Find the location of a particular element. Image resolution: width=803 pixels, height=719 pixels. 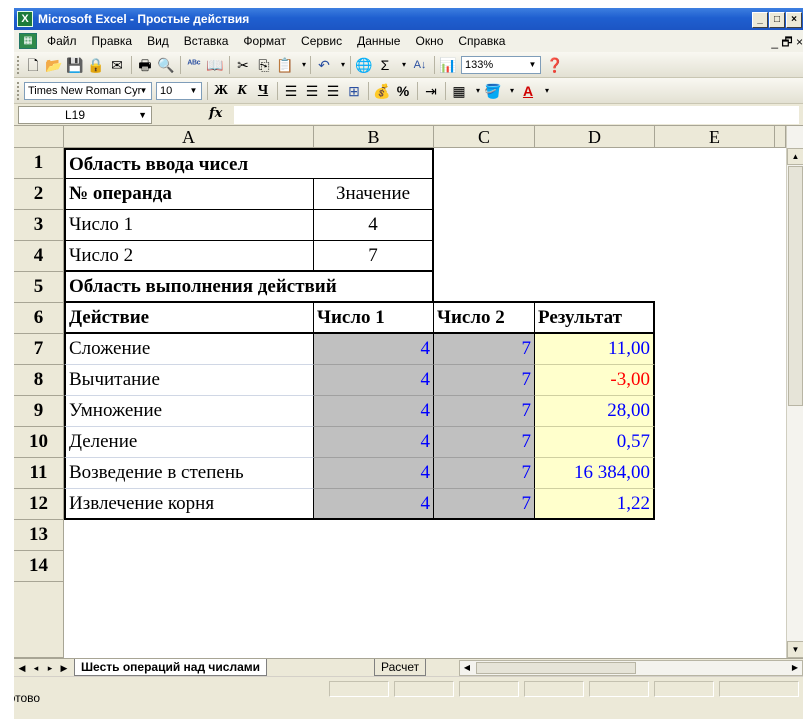

print-preview-icon: 🔍 is located at coordinates (166, 65).